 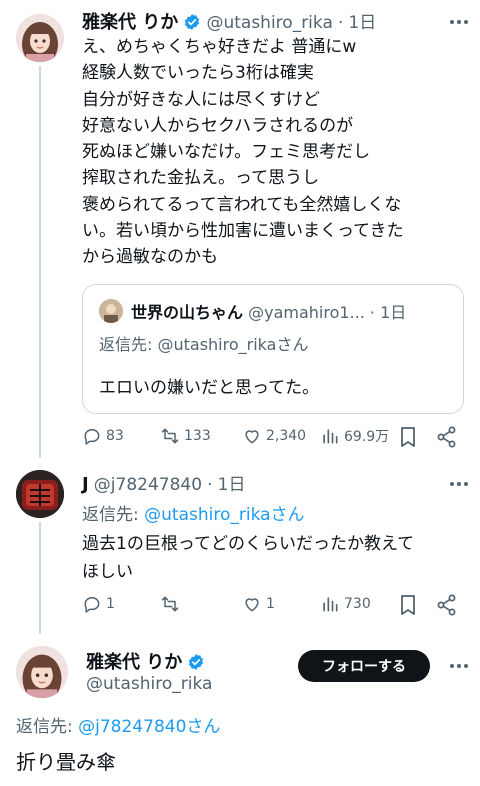 What do you see at coordinates (103, 436) in the screenshot?
I see `reply-button: 83` at bounding box center [103, 436].